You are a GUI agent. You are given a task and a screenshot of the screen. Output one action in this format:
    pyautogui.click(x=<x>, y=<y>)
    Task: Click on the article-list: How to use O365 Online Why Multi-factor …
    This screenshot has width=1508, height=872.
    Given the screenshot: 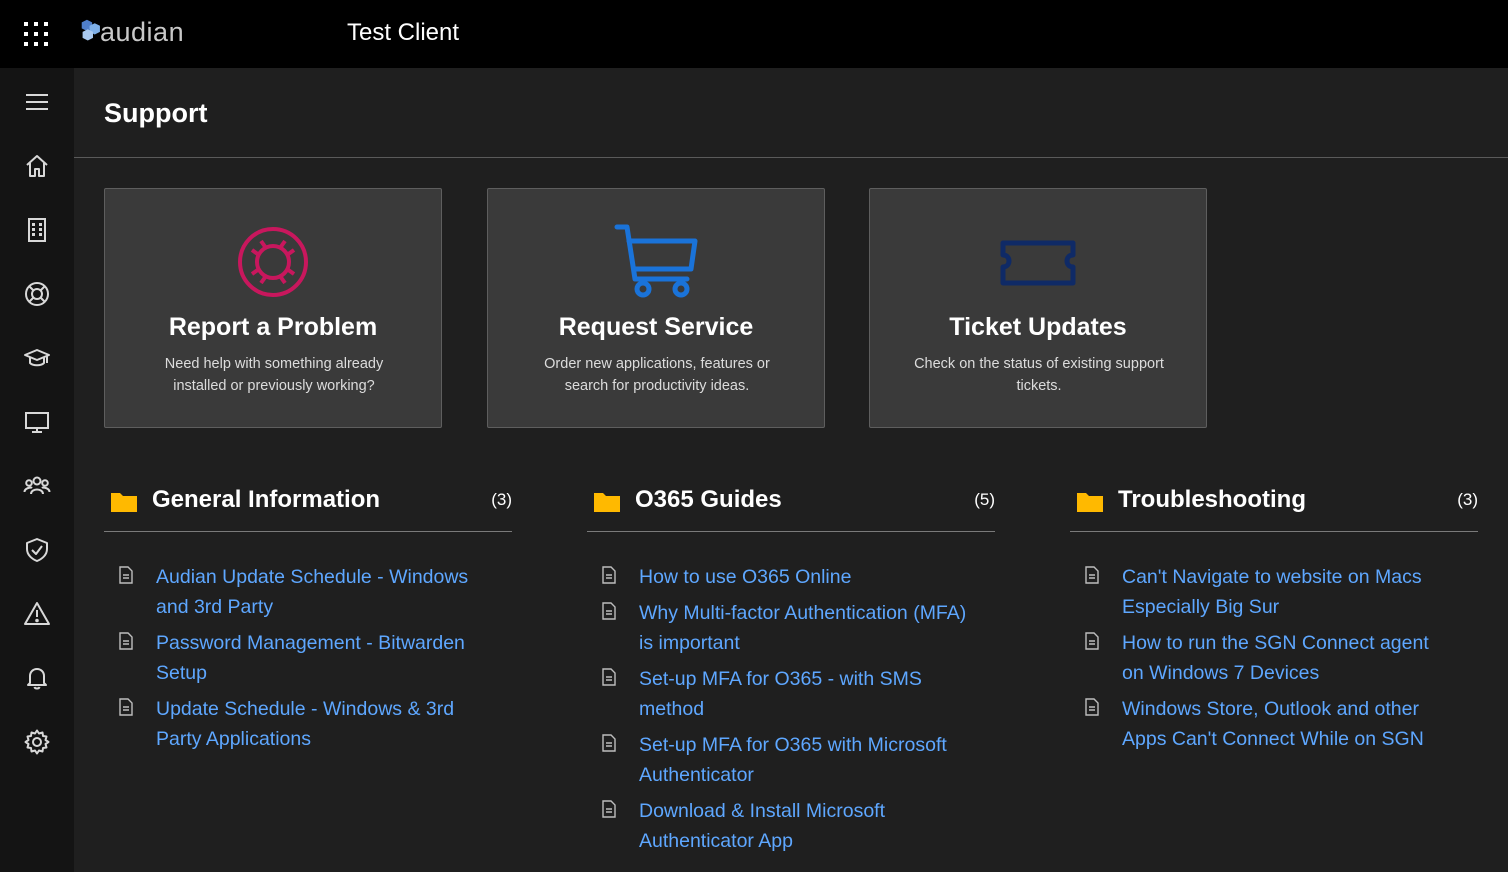 What is the action you would take?
    pyautogui.click(x=791, y=712)
    